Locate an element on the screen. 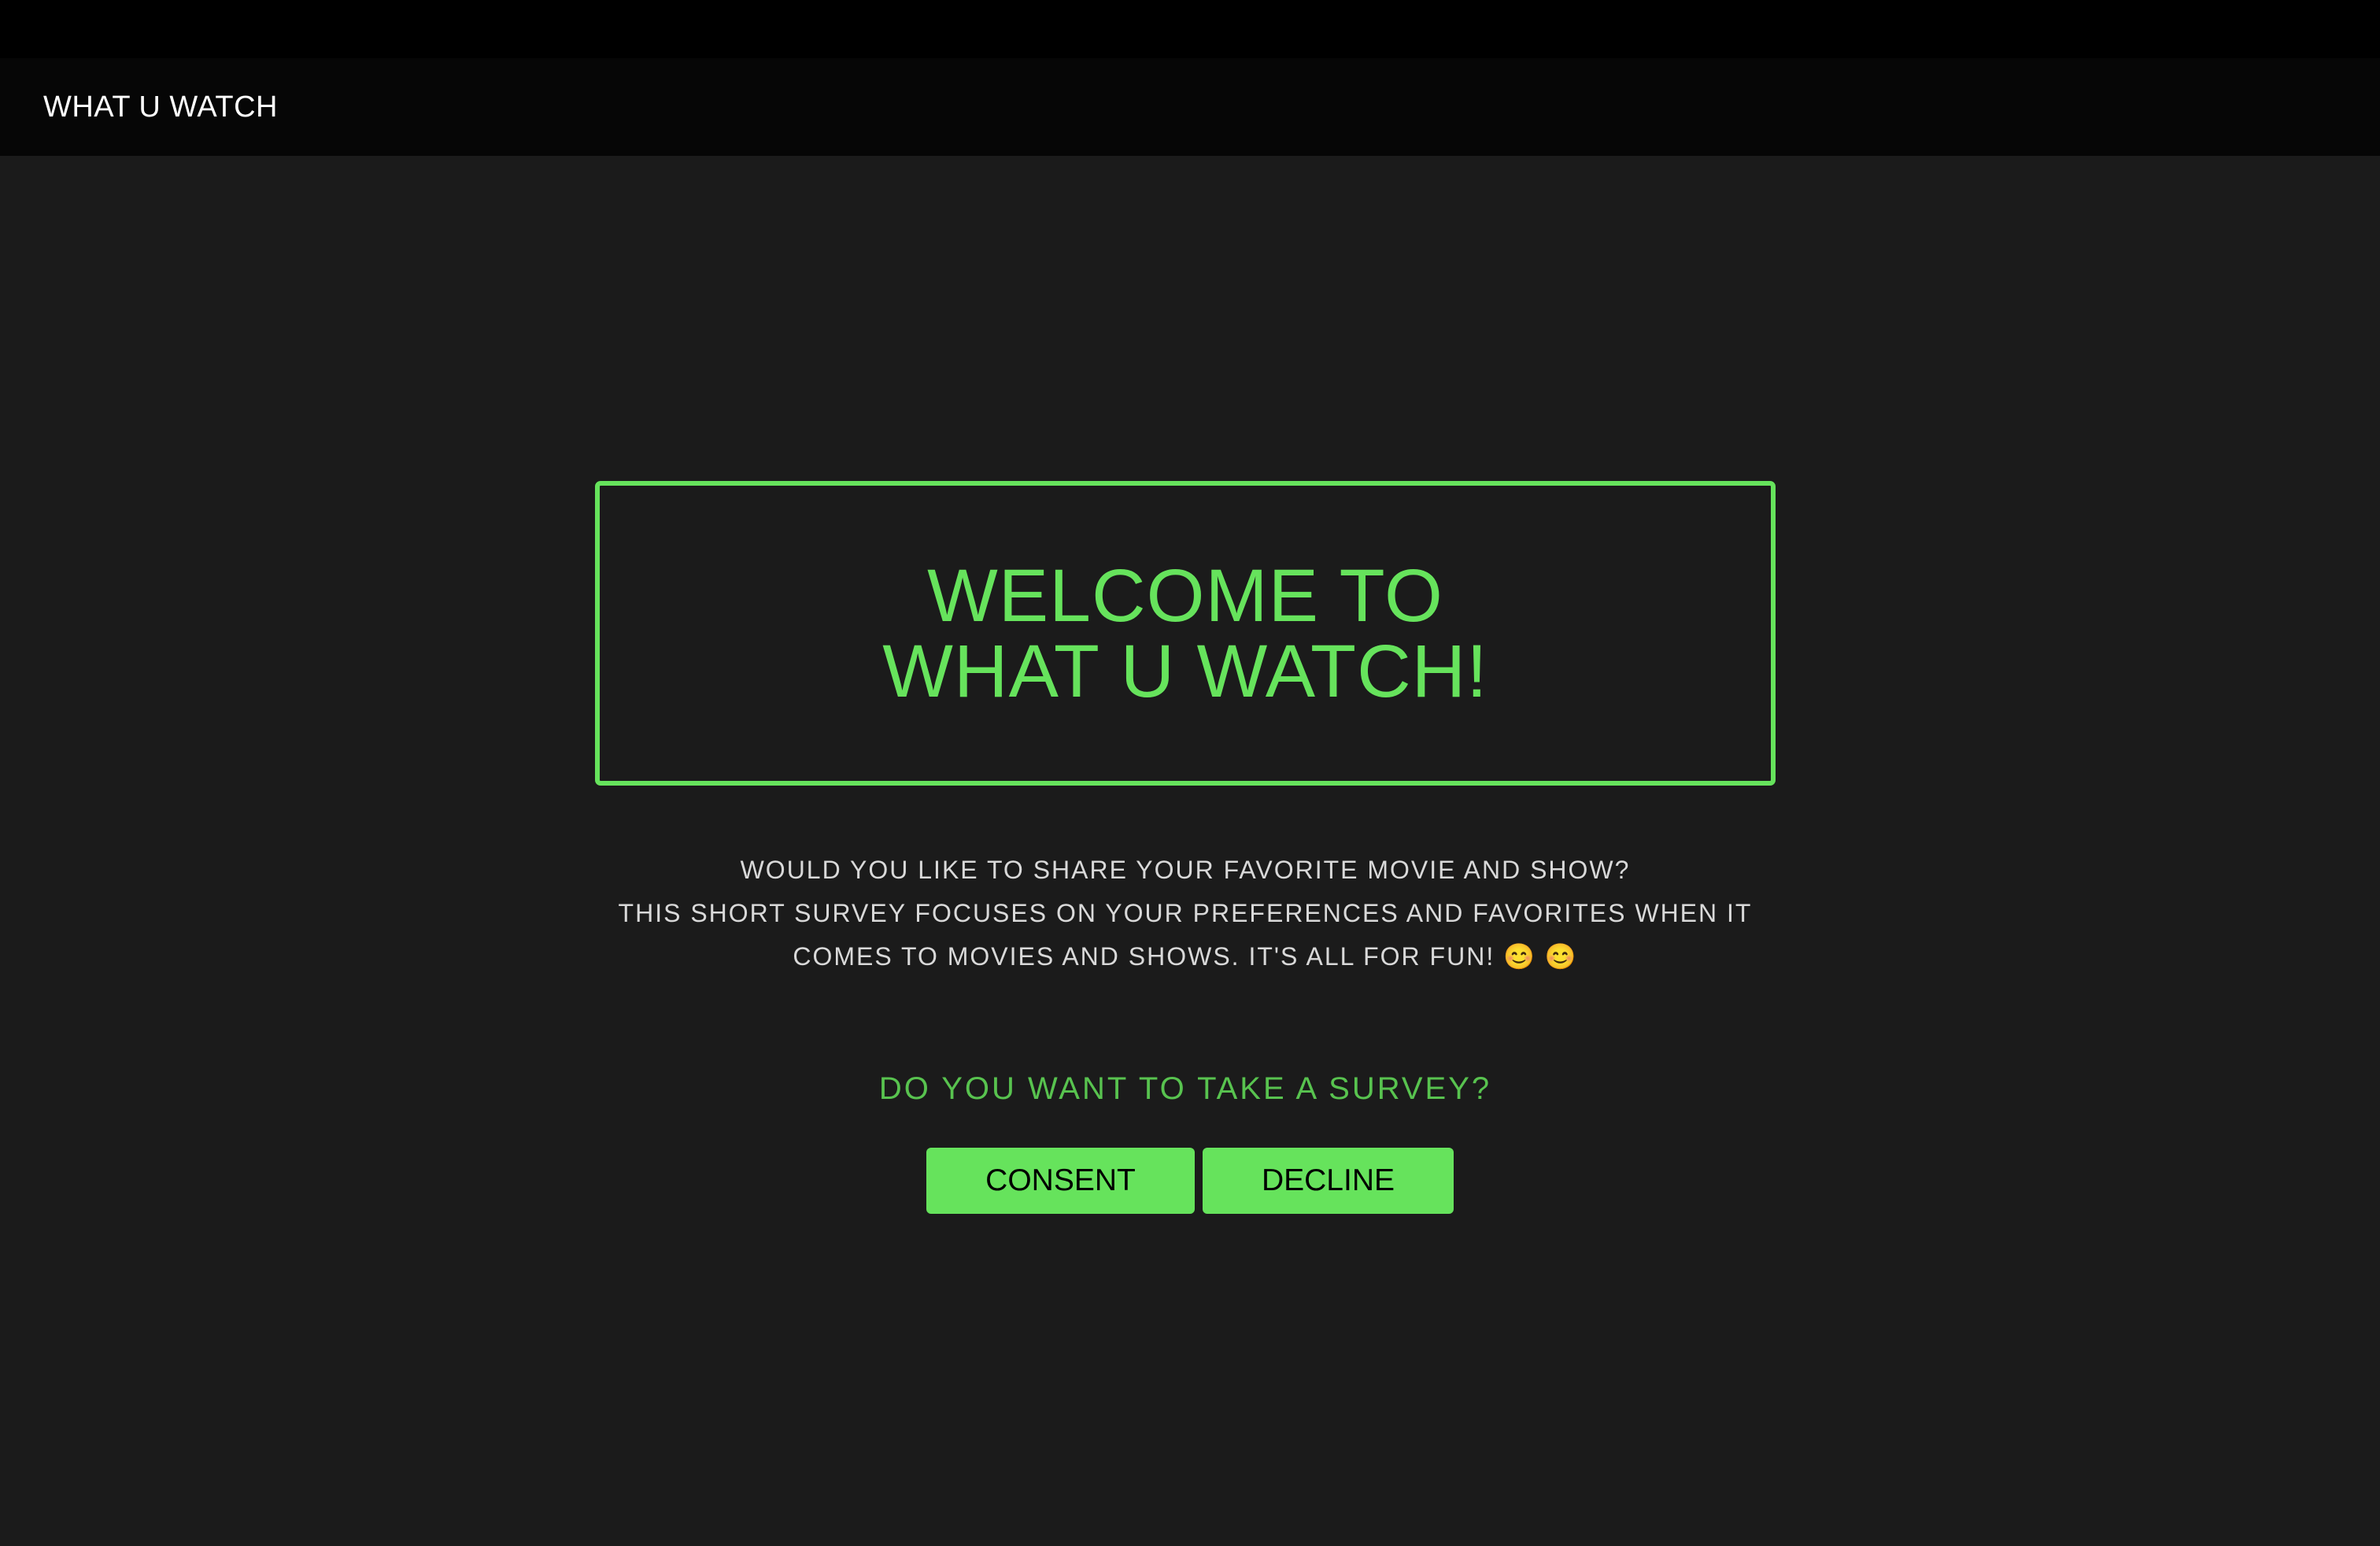 This screenshot has width=2380, height=1546. survey-button-row: CONSENT DECLINE is located at coordinates (1190, 1181).